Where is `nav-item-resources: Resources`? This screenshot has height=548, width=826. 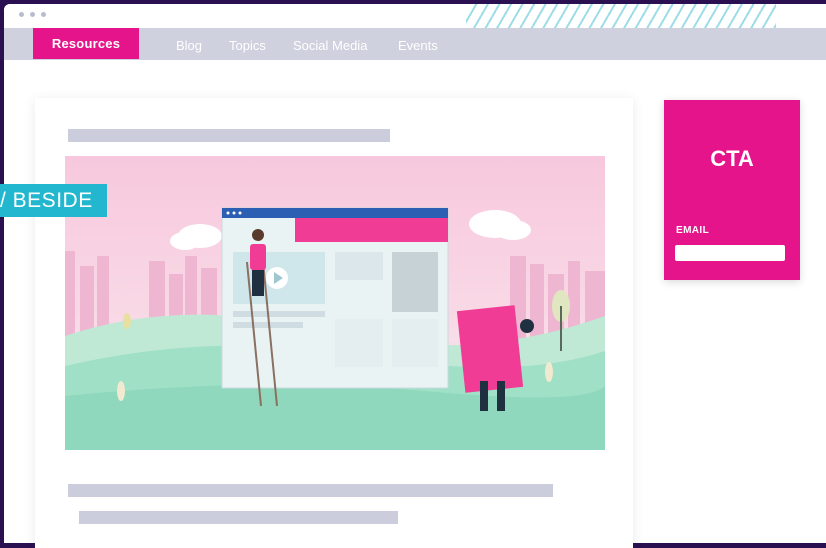
nav-item-resources: Resources is located at coordinates (86, 43).